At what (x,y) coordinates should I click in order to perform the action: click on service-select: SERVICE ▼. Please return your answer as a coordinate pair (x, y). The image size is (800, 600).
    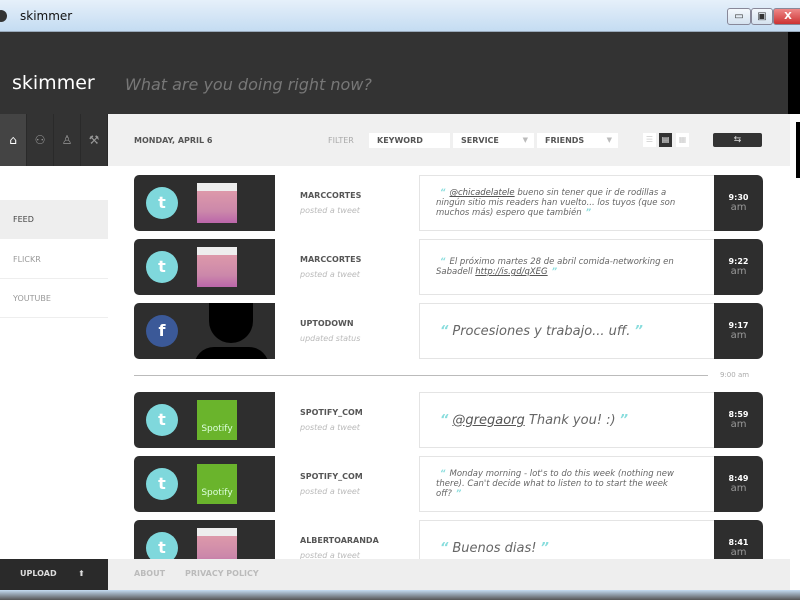
    Looking at the image, I should click on (493, 140).